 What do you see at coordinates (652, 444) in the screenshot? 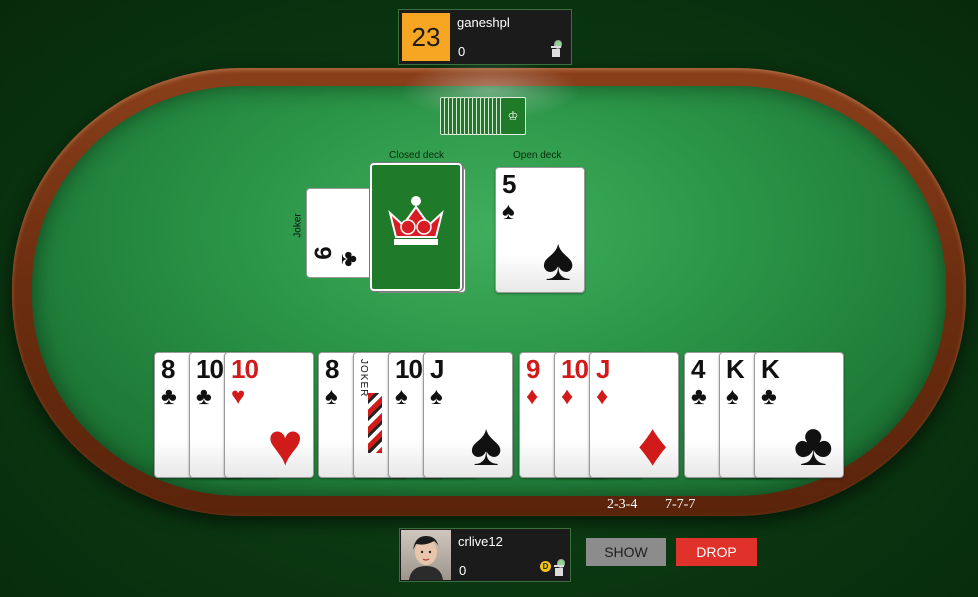
I see `card-suit-large: ♦` at bounding box center [652, 444].